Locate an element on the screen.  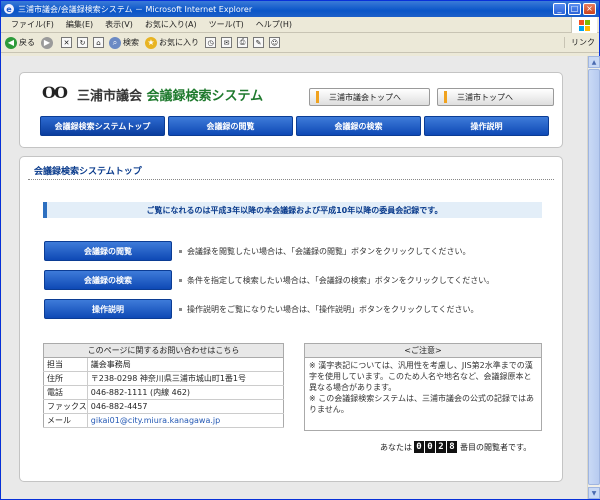
messenger-icon: ☺ is located at coordinates (274, 42).